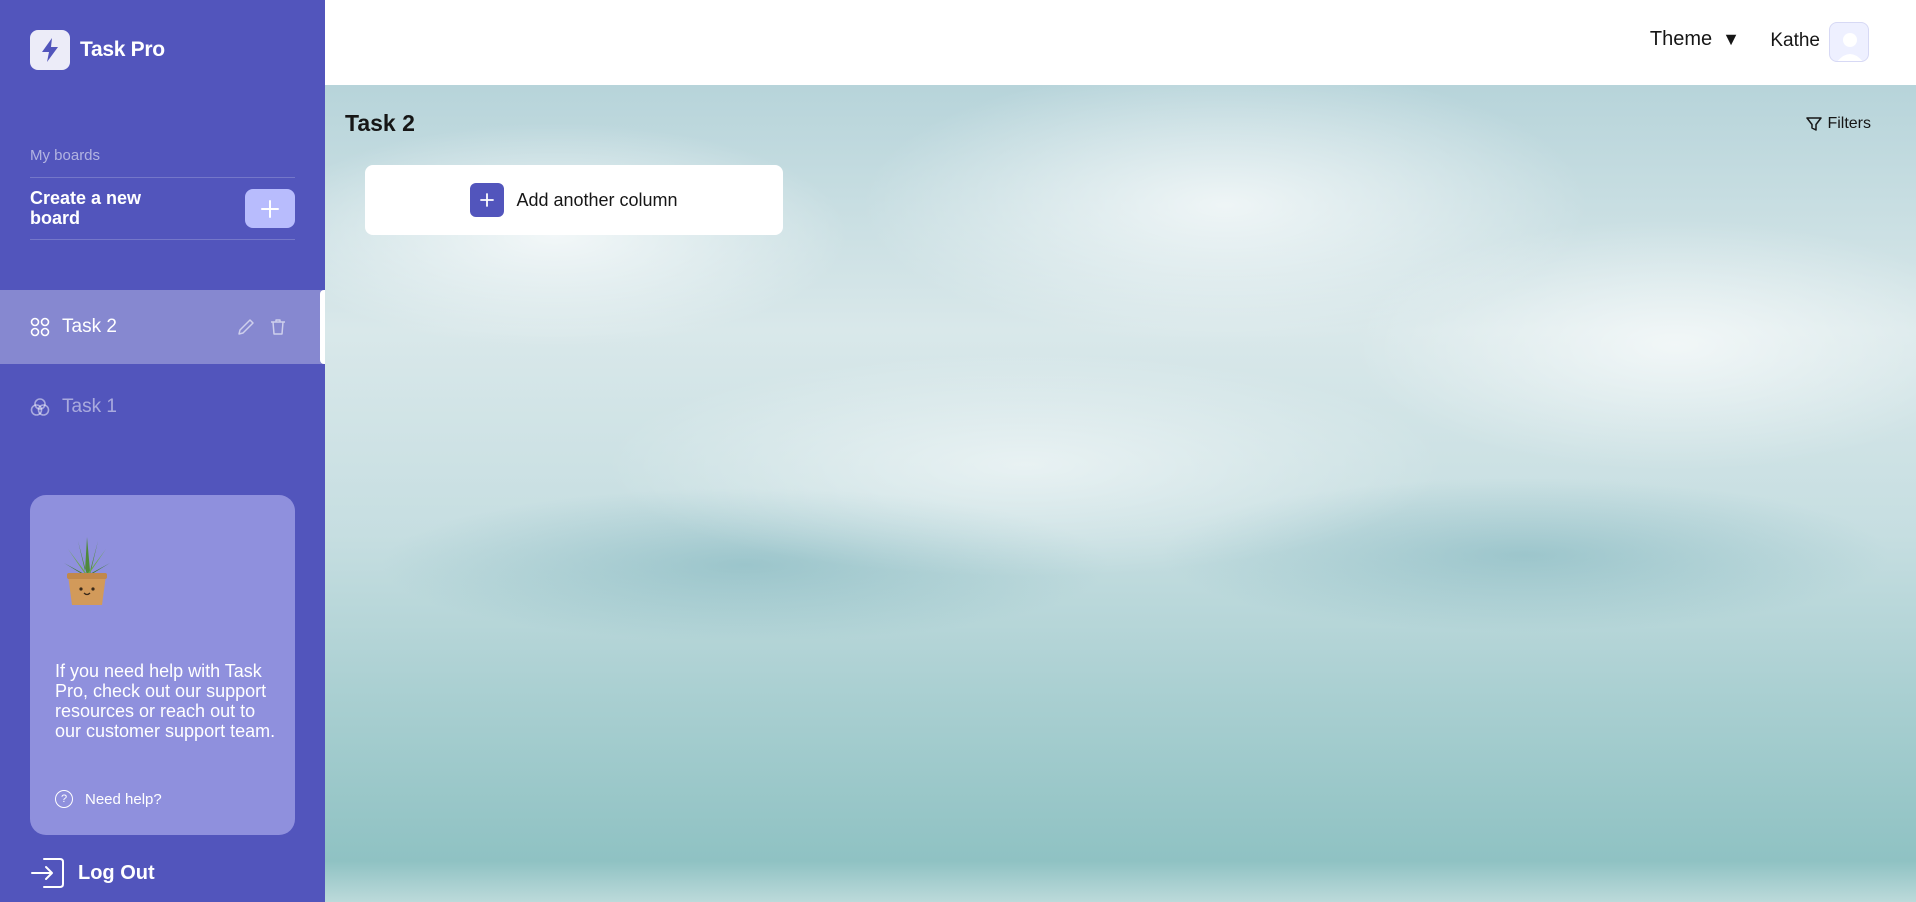 Image resolution: width=1916 pixels, height=902 pixels. What do you see at coordinates (162, 327) in the screenshot?
I see `board-item-task-2: Task 2` at bounding box center [162, 327].